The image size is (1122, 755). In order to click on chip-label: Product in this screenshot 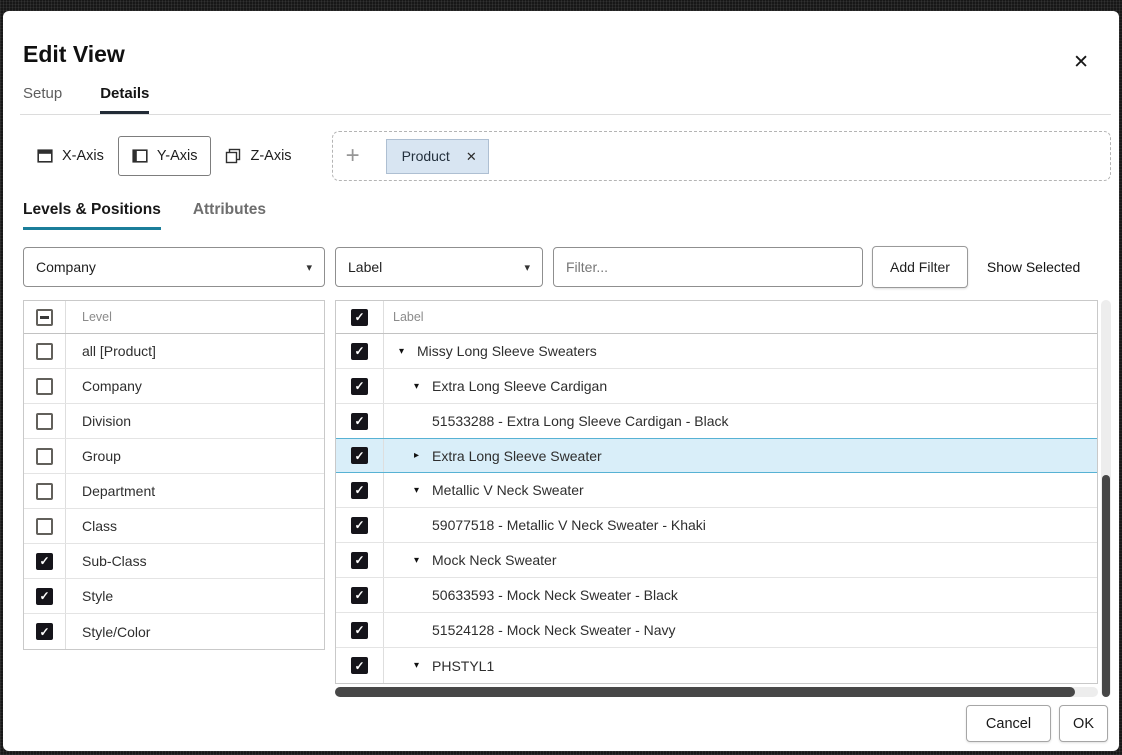, I will do `click(425, 156)`.